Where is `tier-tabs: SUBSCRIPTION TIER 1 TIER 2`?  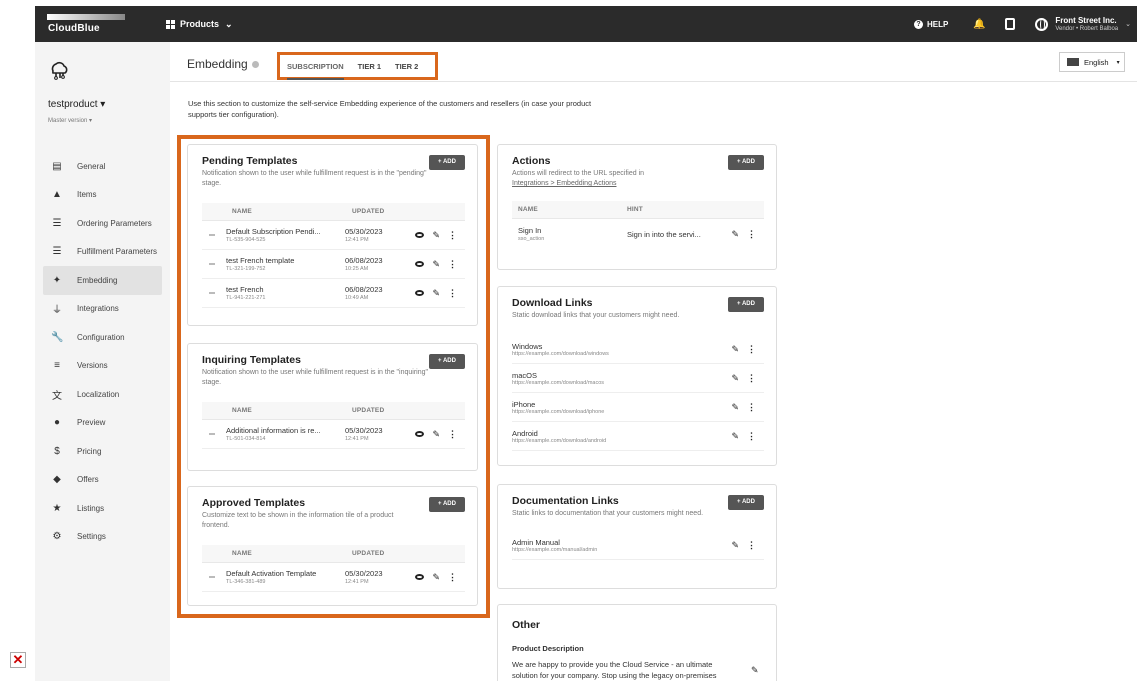
tier-tabs: SUBSCRIPTION TIER 1 TIER 2 is located at coordinates (357, 66).